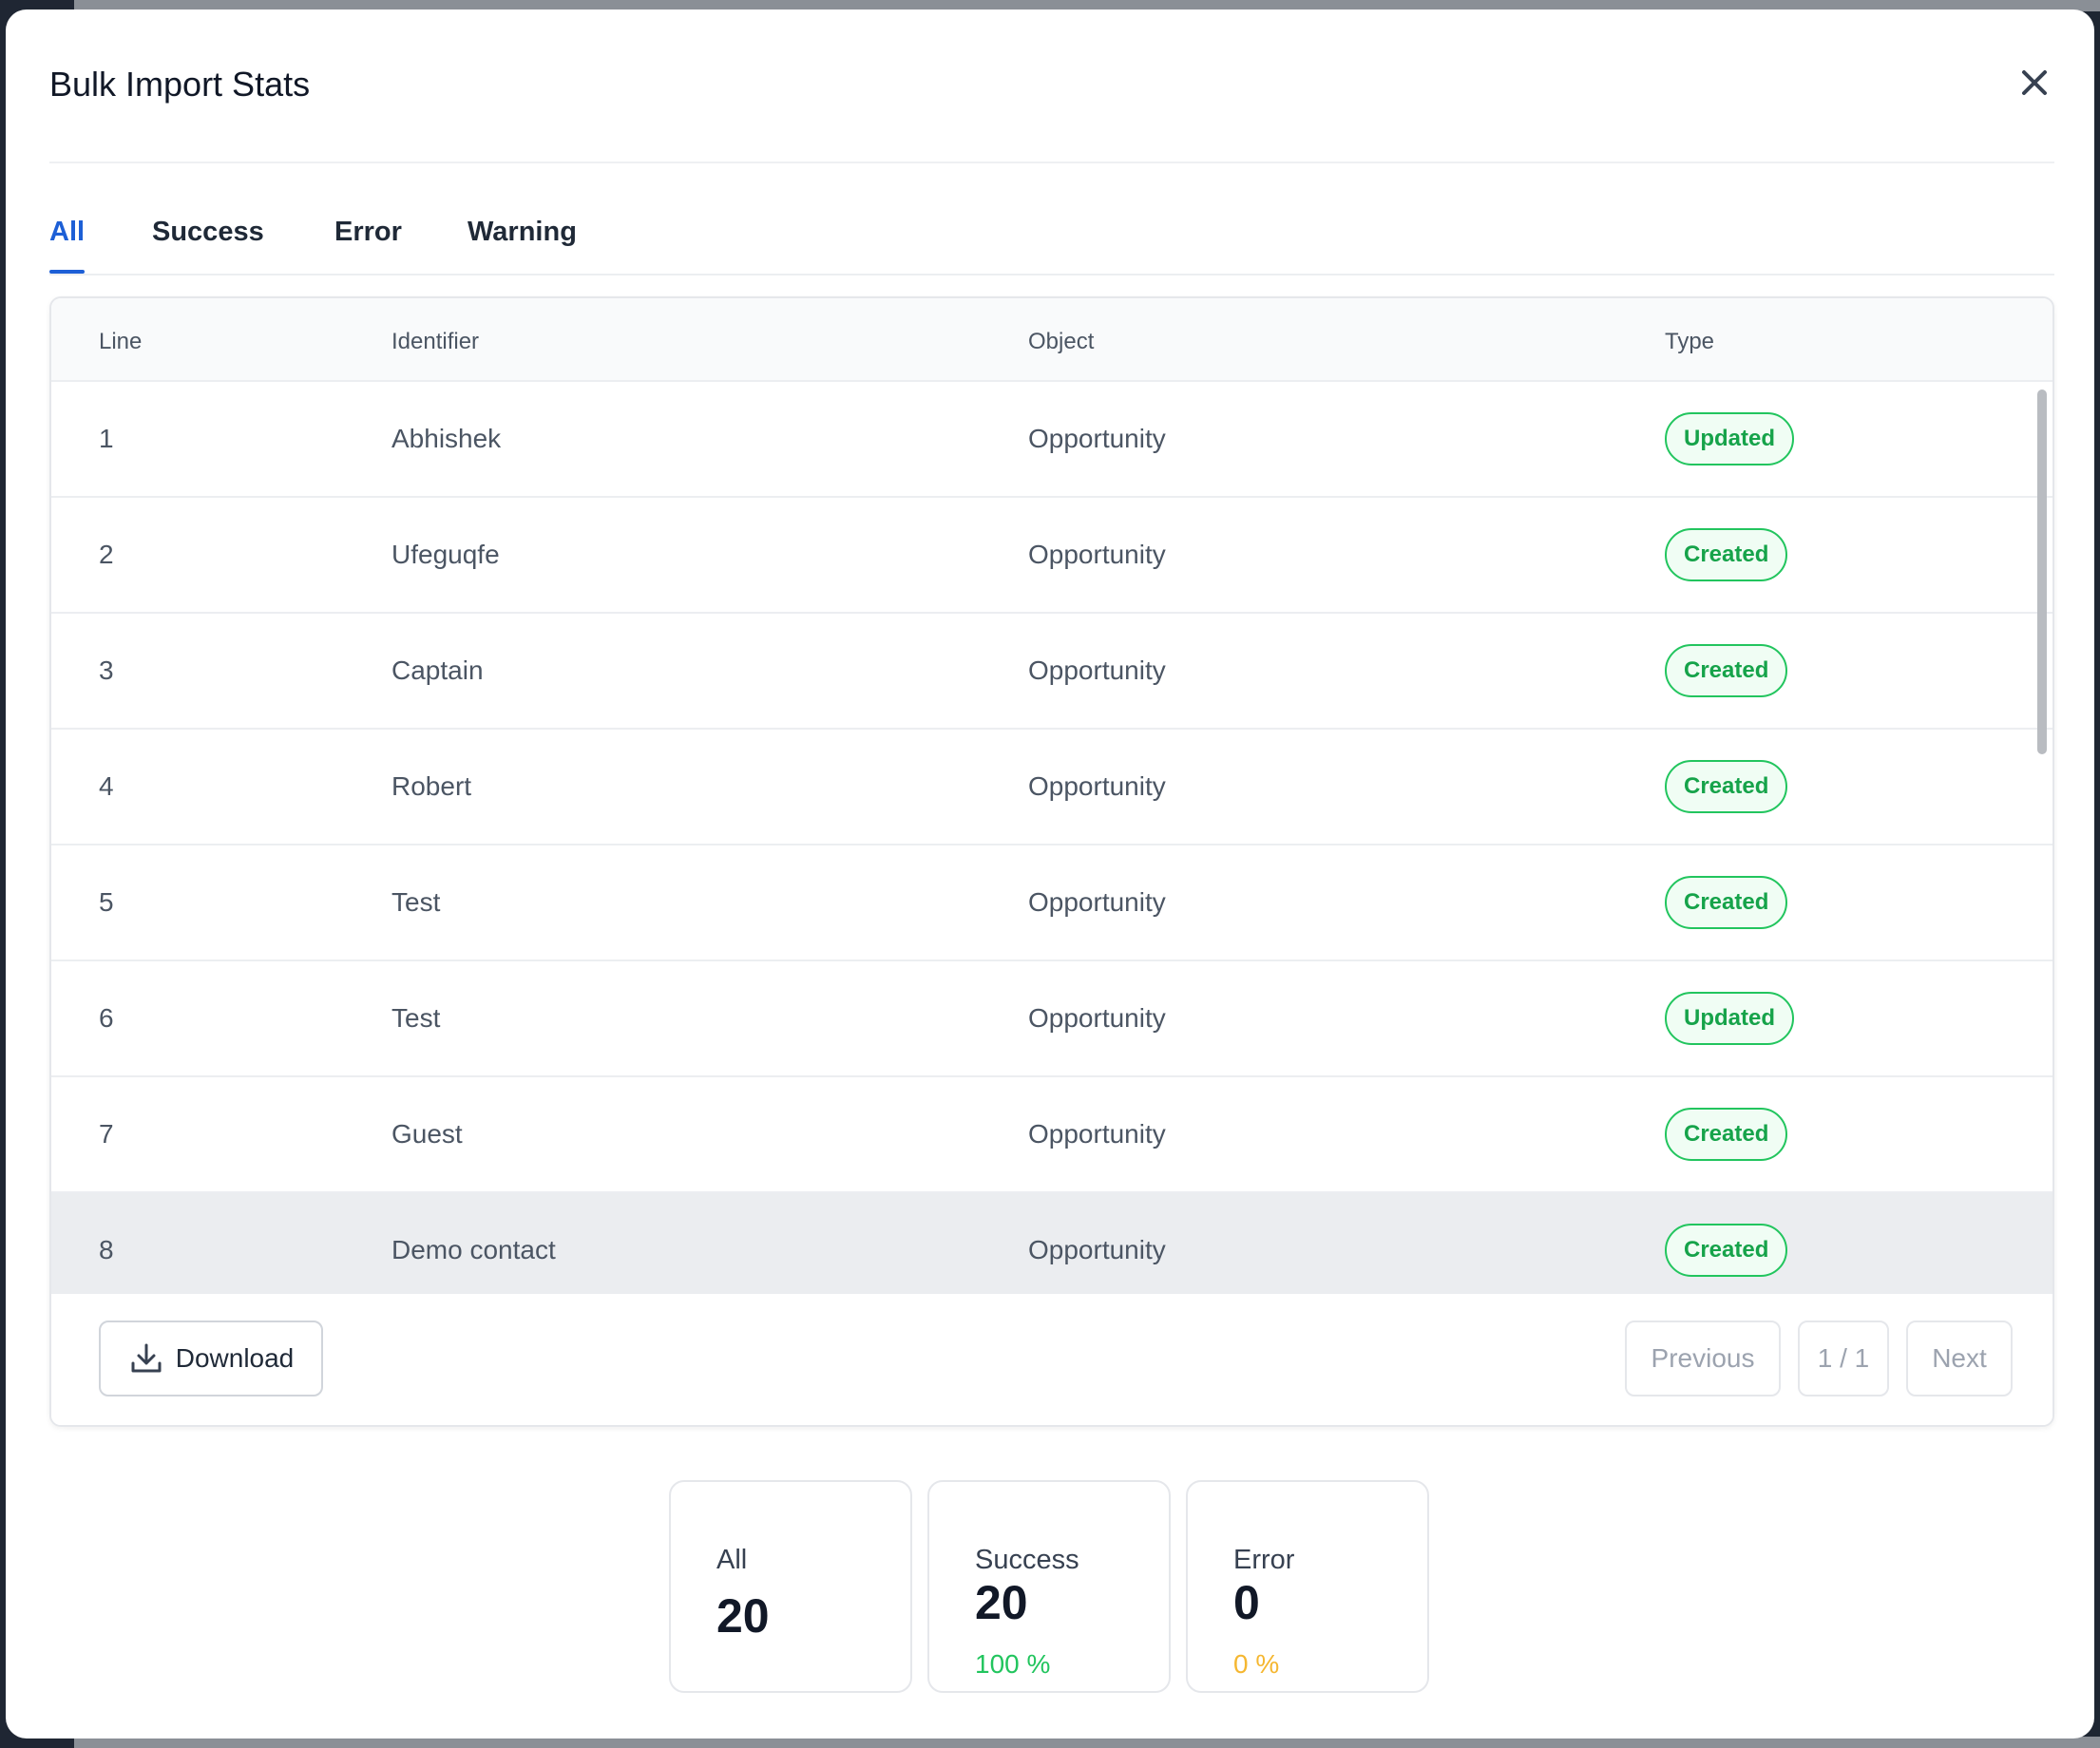  Describe the element at coordinates (1051, 86) in the screenshot. I see `modal-header: Bulk Import Stats` at that location.